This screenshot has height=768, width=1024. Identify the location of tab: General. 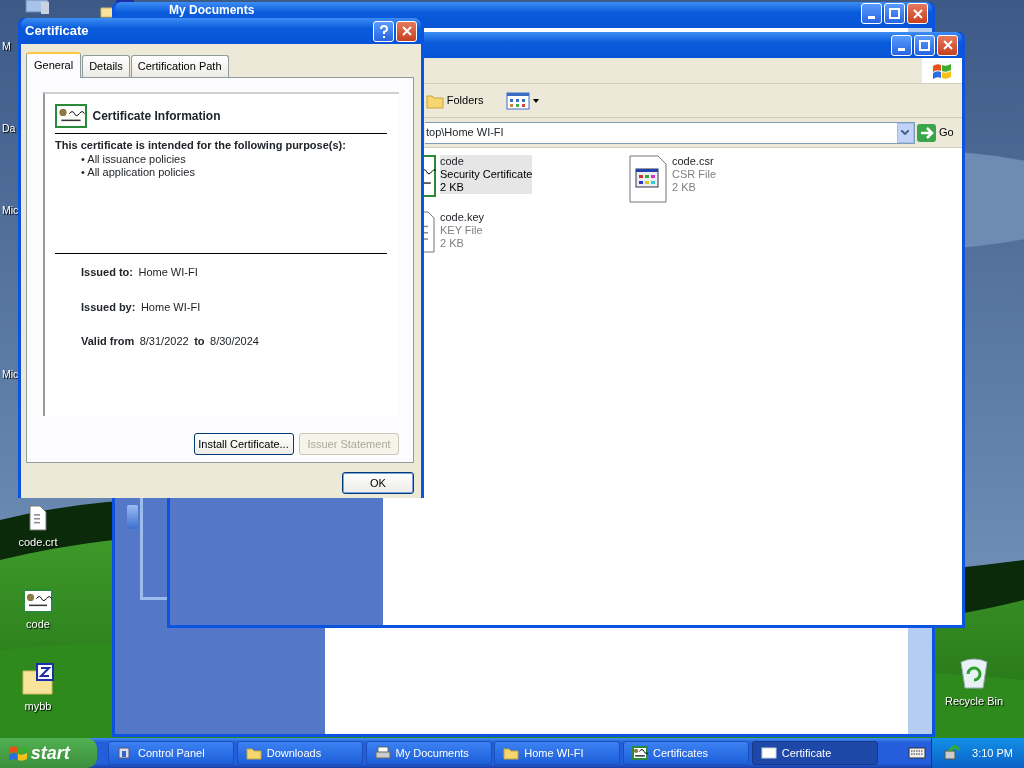
(54, 65).